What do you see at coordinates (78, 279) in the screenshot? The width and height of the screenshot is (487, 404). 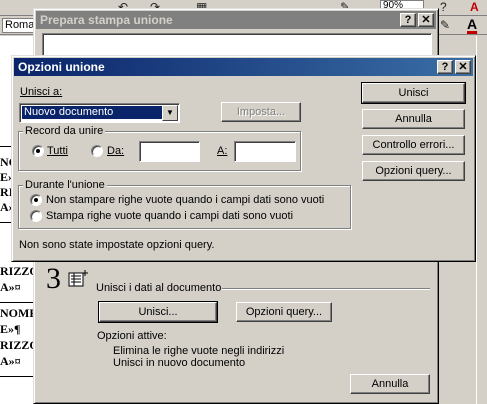 I see `merge-data-icon` at bounding box center [78, 279].